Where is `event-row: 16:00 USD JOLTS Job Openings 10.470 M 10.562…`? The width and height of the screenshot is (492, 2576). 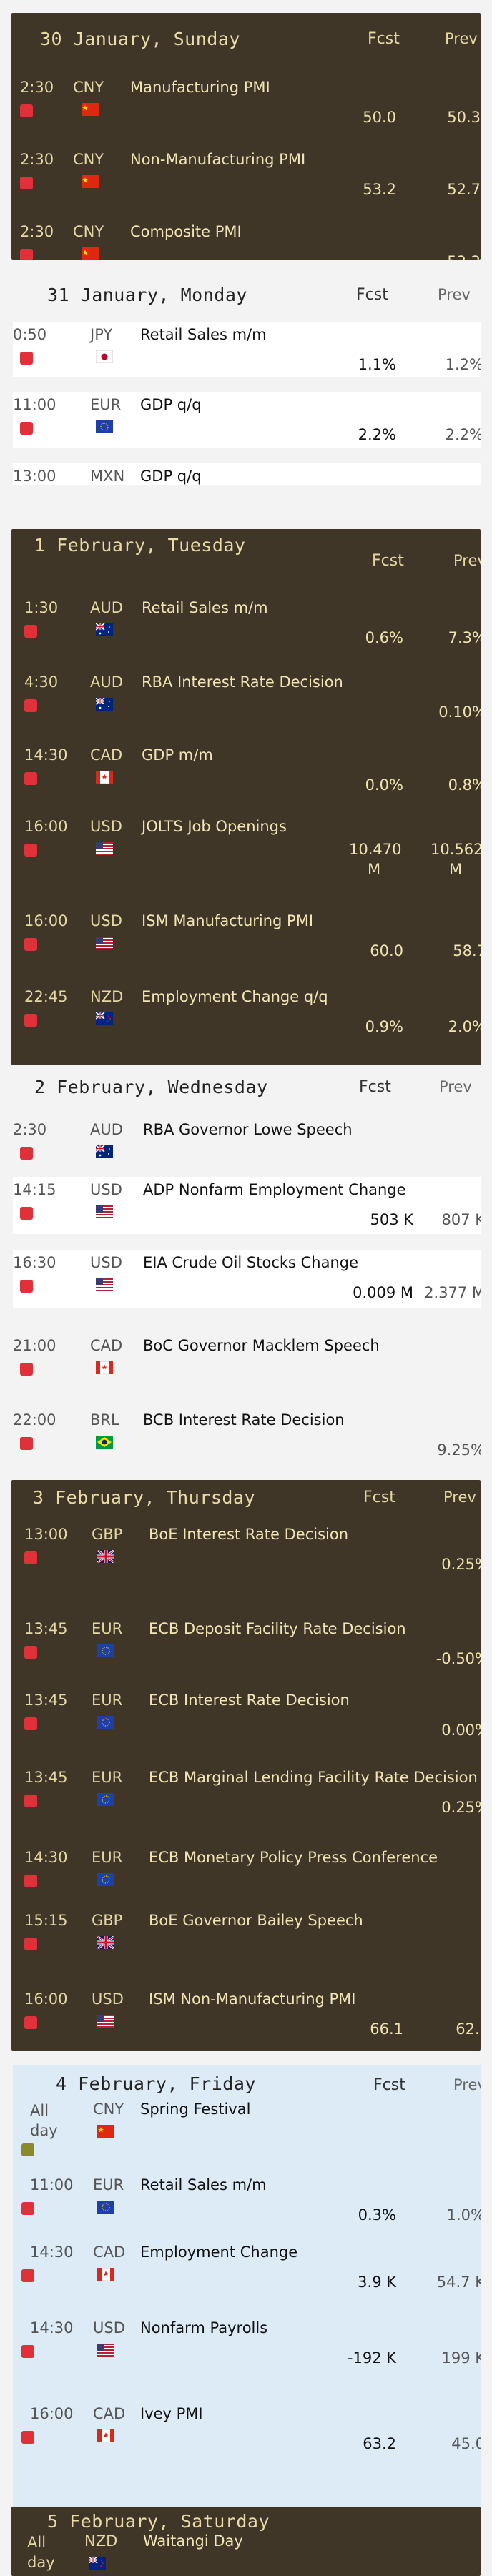
event-row: 16:00 USD JOLTS Job Openings 10.470 M 10.562… is located at coordinates (246, 859).